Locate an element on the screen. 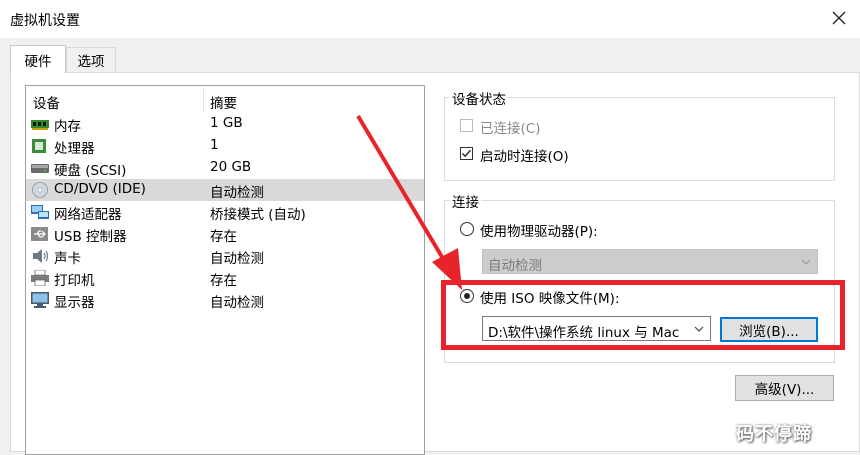 Image resolution: width=860 pixels, height=455 pixels. tab-hardware: 硬件 is located at coordinates (38, 59).